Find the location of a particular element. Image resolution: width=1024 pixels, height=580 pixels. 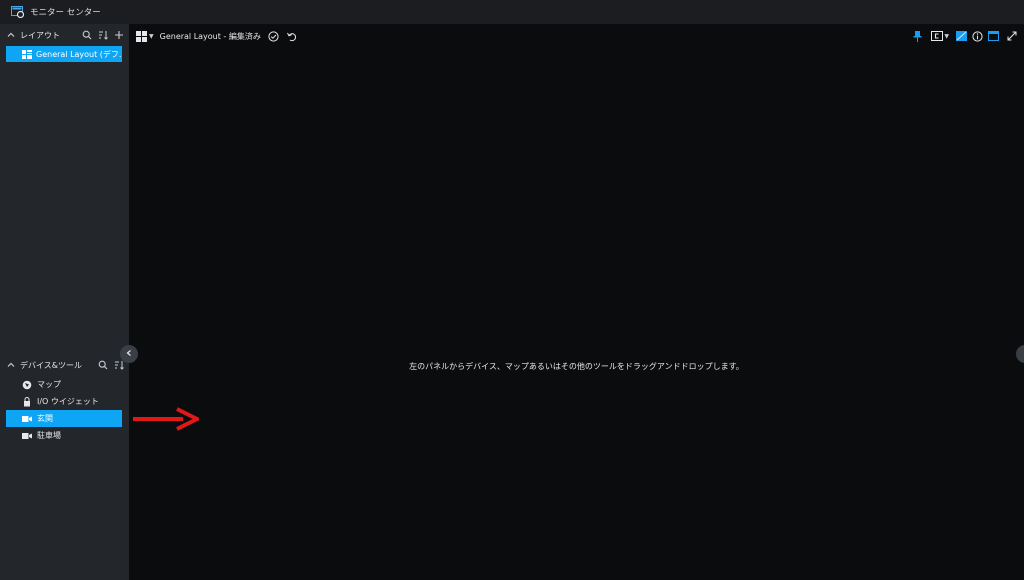

image-adjust-icon is located at coordinates (961, 36).